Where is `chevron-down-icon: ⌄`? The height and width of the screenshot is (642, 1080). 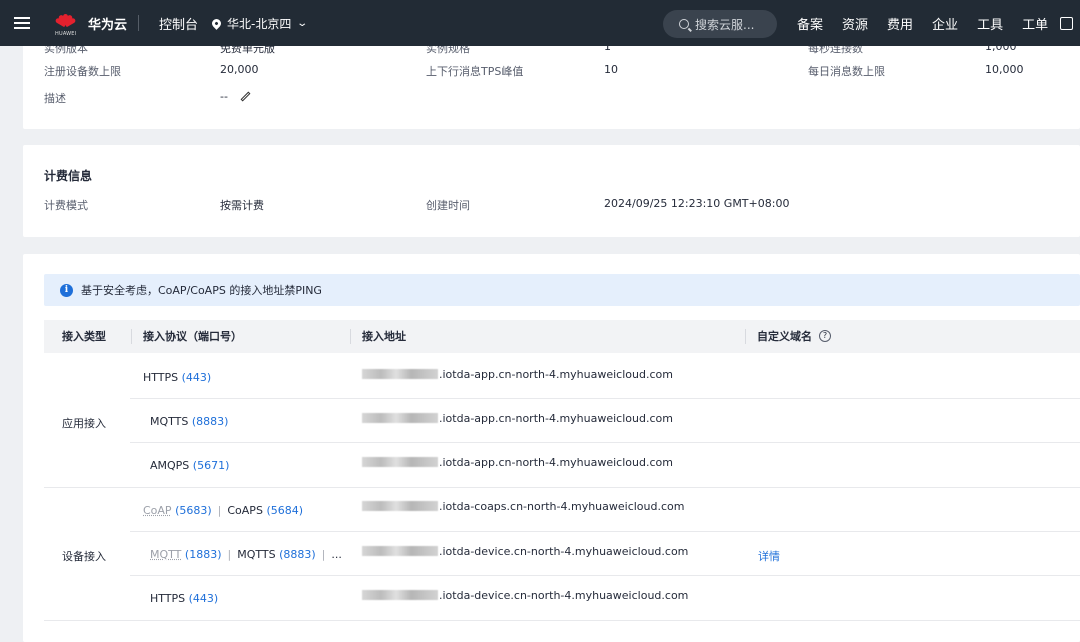 chevron-down-icon: ⌄ is located at coordinates (302, 23).